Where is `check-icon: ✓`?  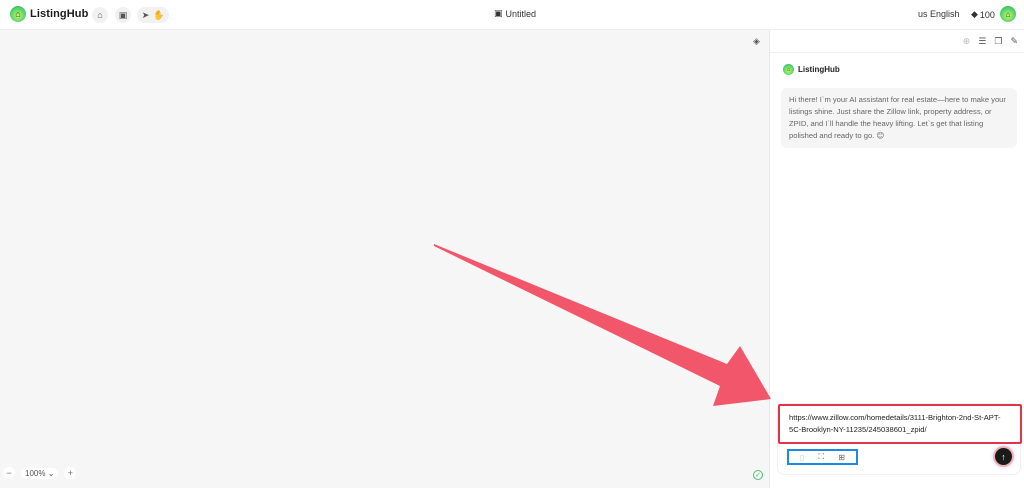 check-icon: ✓ is located at coordinates (758, 475).